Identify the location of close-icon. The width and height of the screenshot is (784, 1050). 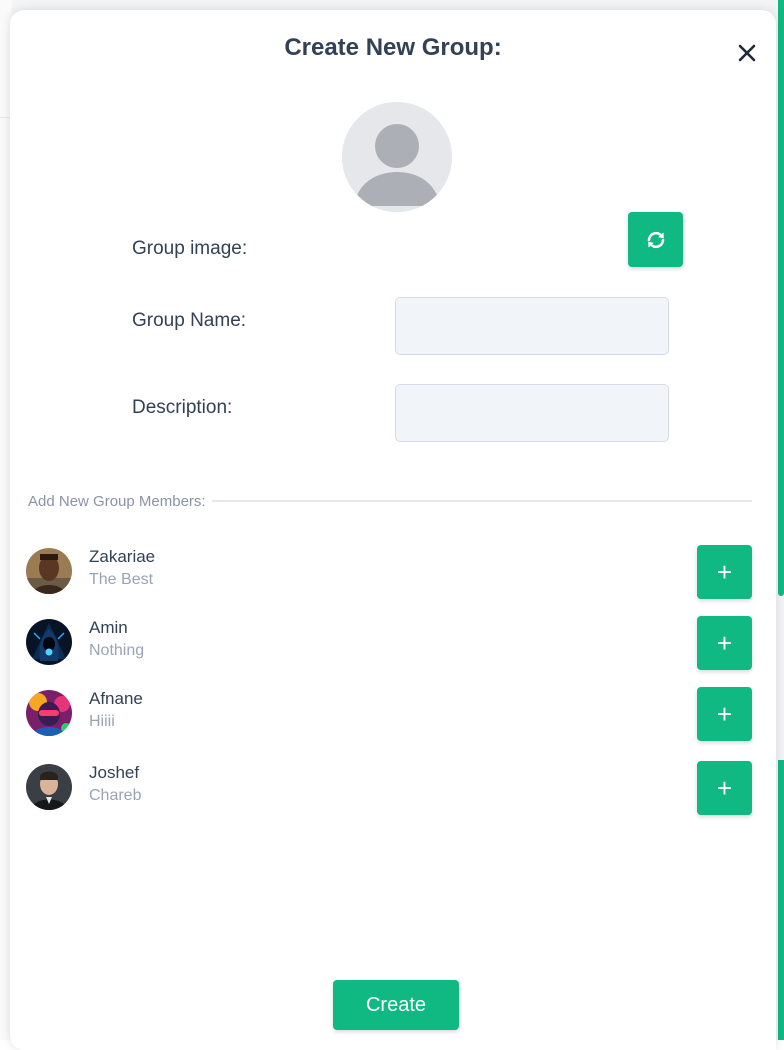
(747, 53).